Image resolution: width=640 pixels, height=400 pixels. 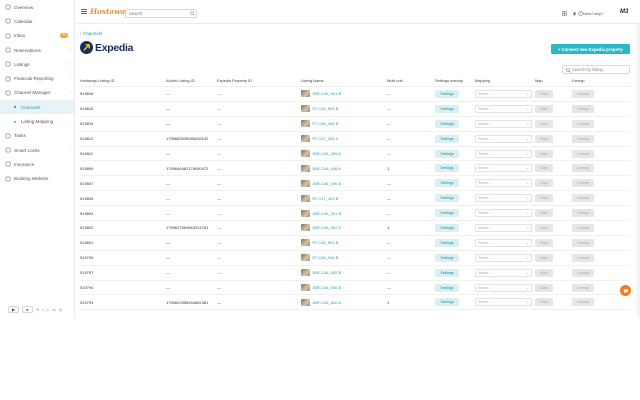 I want to click on listing-name-link: ST-C46_404 B, so click(x=325, y=123).